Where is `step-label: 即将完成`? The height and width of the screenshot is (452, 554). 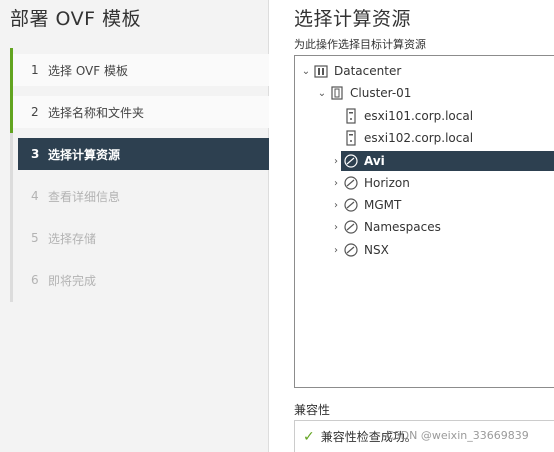
step-label: 即将完成 is located at coordinates (72, 280).